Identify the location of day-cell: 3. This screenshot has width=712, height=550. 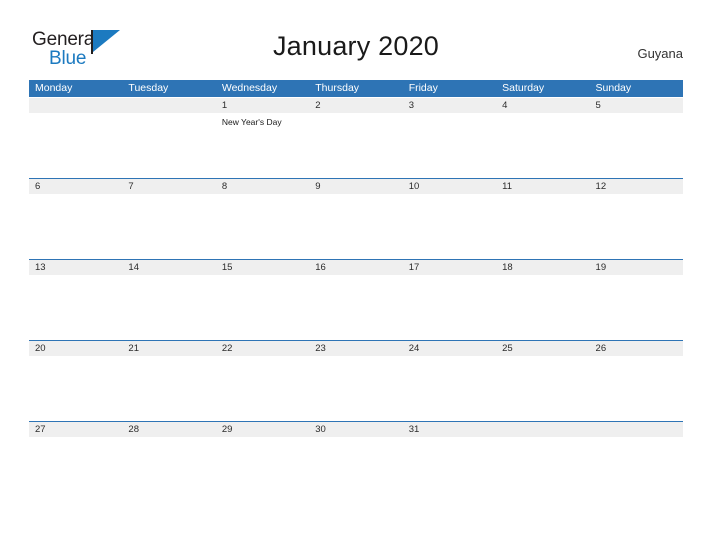
(449, 138).